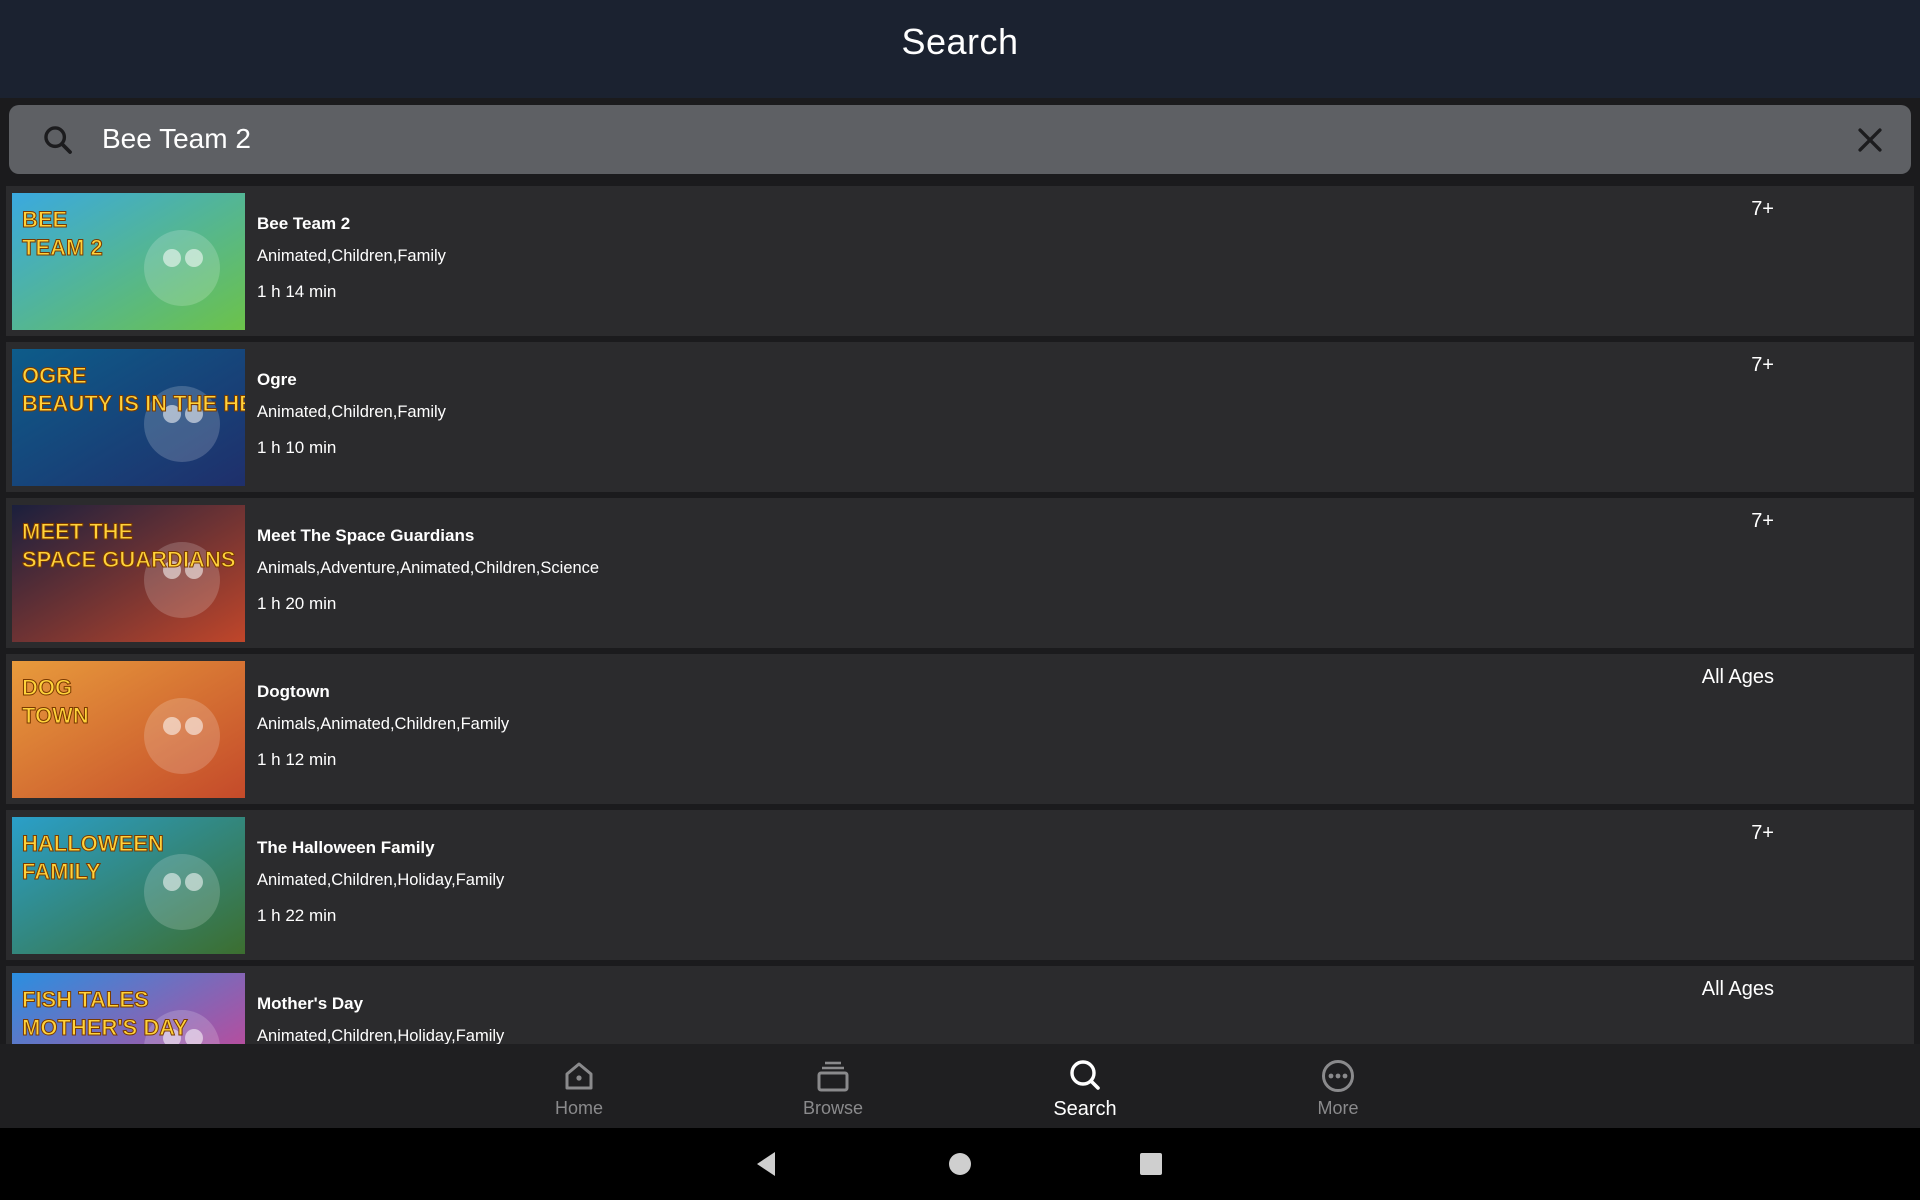 This screenshot has height=1200, width=1920. What do you see at coordinates (105, 1027) in the screenshot?
I see `poster-subtitle-text: MOTHER'S DAY` at bounding box center [105, 1027].